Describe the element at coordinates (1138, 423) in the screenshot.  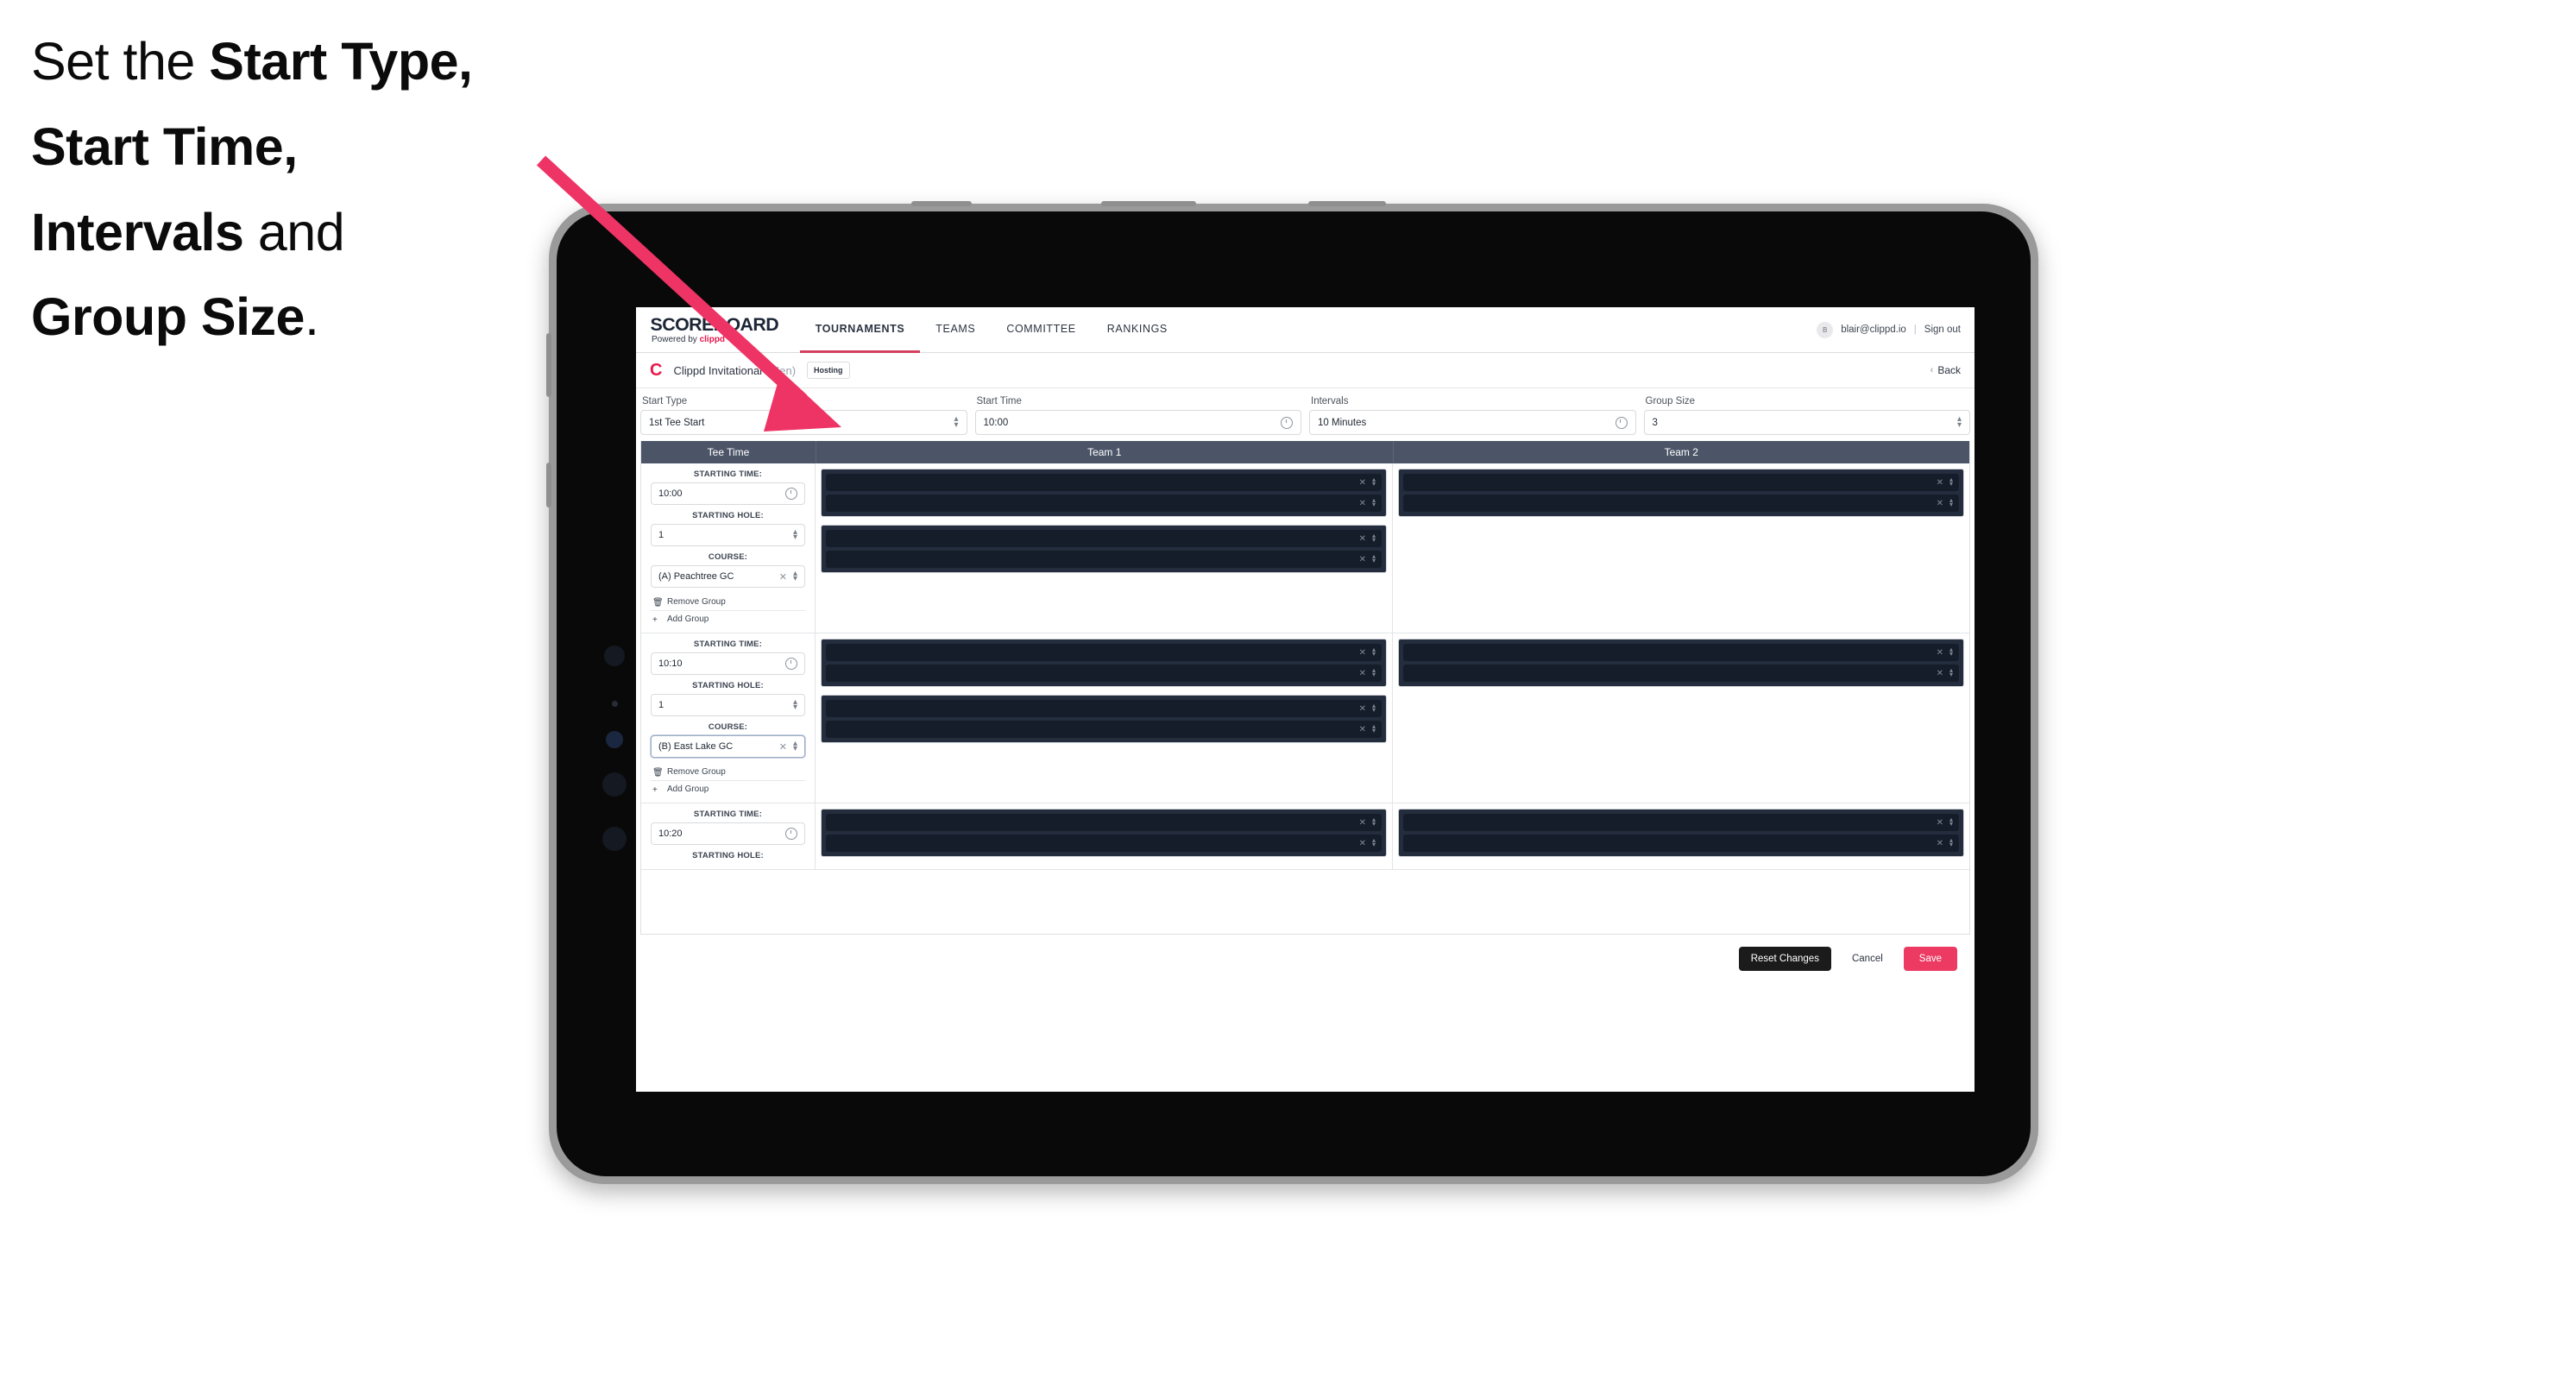
I see `start-time-input: 10:00` at that location.